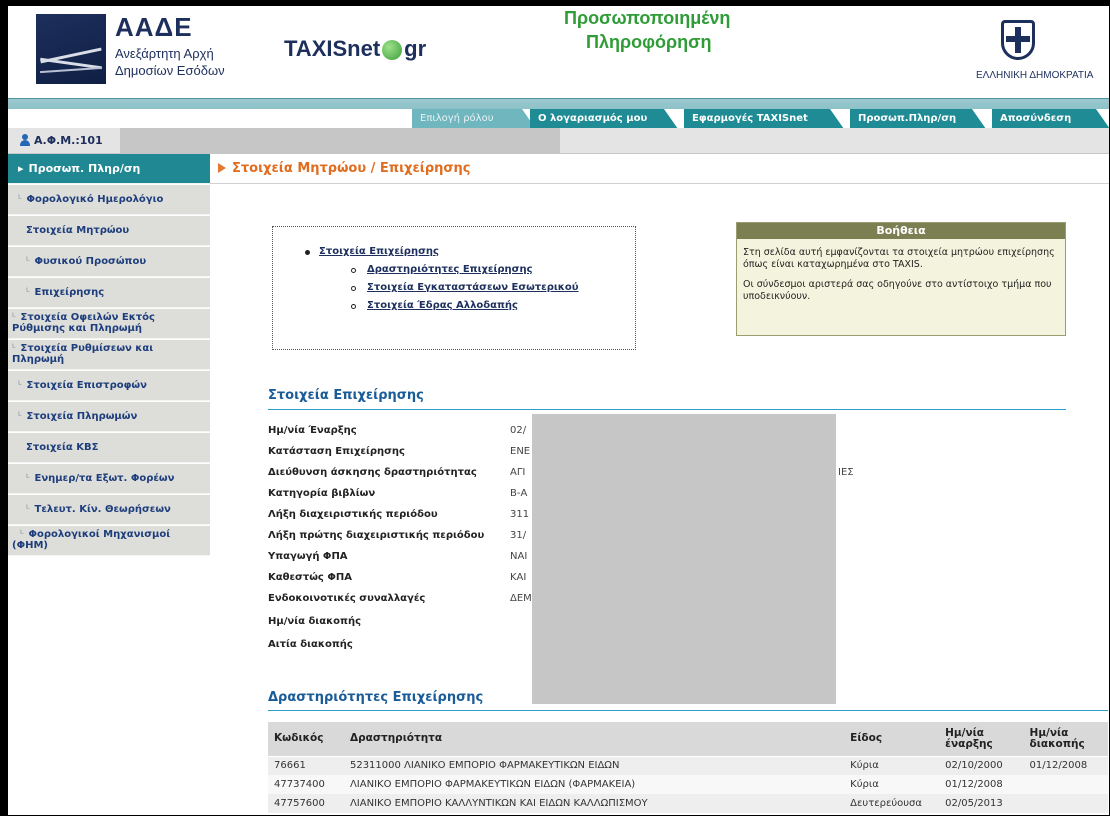  Describe the element at coordinates (322, 493) in the screenshot. I see `field-label-books-category: Κατηγορία βιβλίων` at that location.